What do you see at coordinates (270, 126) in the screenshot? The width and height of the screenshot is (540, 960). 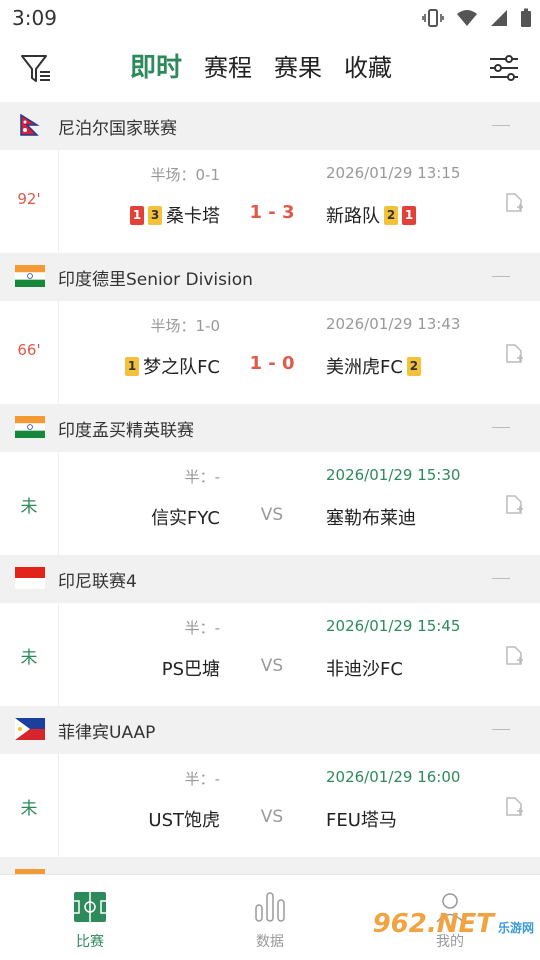 I see `league-header: 尼泊尔国家联赛` at bounding box center [270, 126].